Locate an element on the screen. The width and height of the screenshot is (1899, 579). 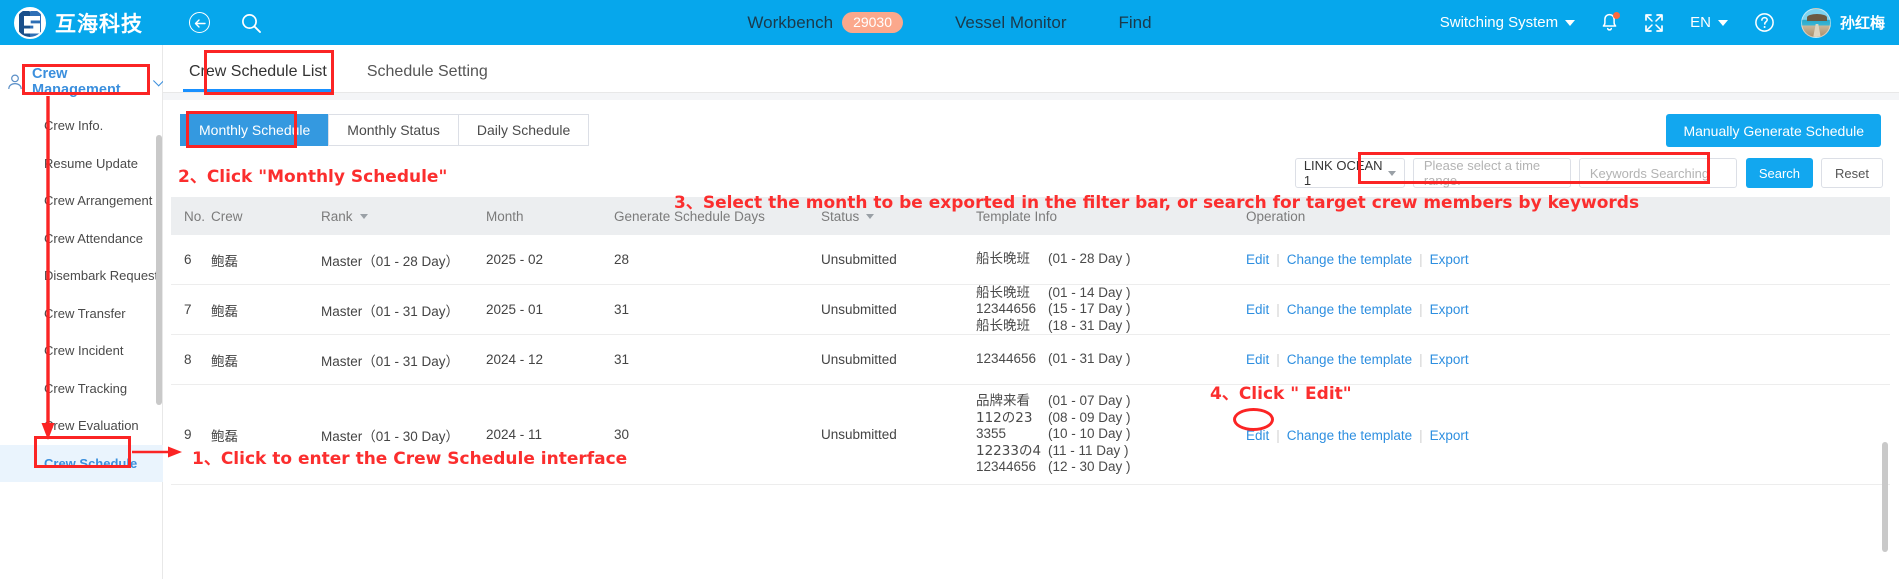
nav-item-workbench: Workbench 29030 is located at coordinates (825, 22).